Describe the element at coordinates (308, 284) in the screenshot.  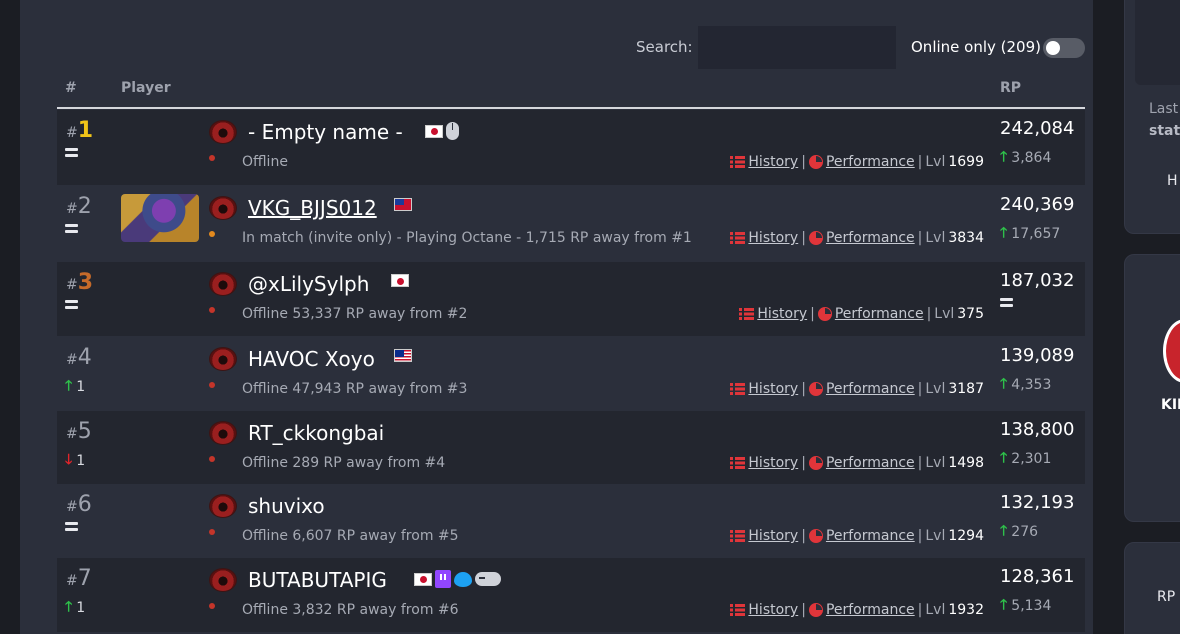
I see `player-name: @xLilySylph` at that location.